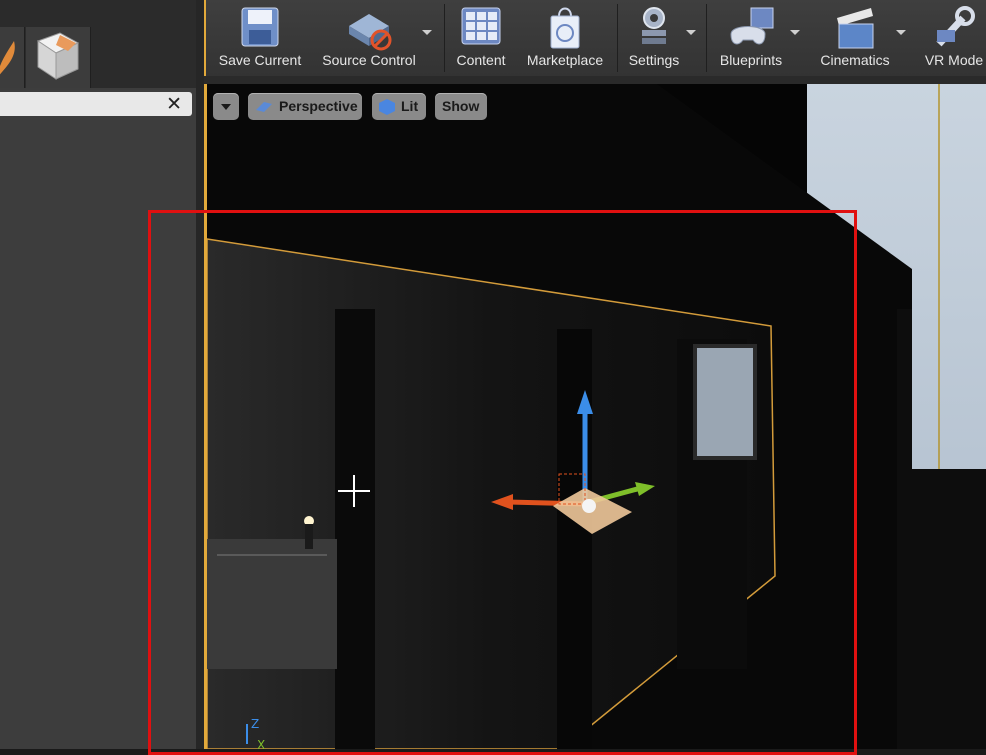 This screenshot has width=986, height=755. I want to click on vr-mode-label: VR Mode, so click(954, 60).